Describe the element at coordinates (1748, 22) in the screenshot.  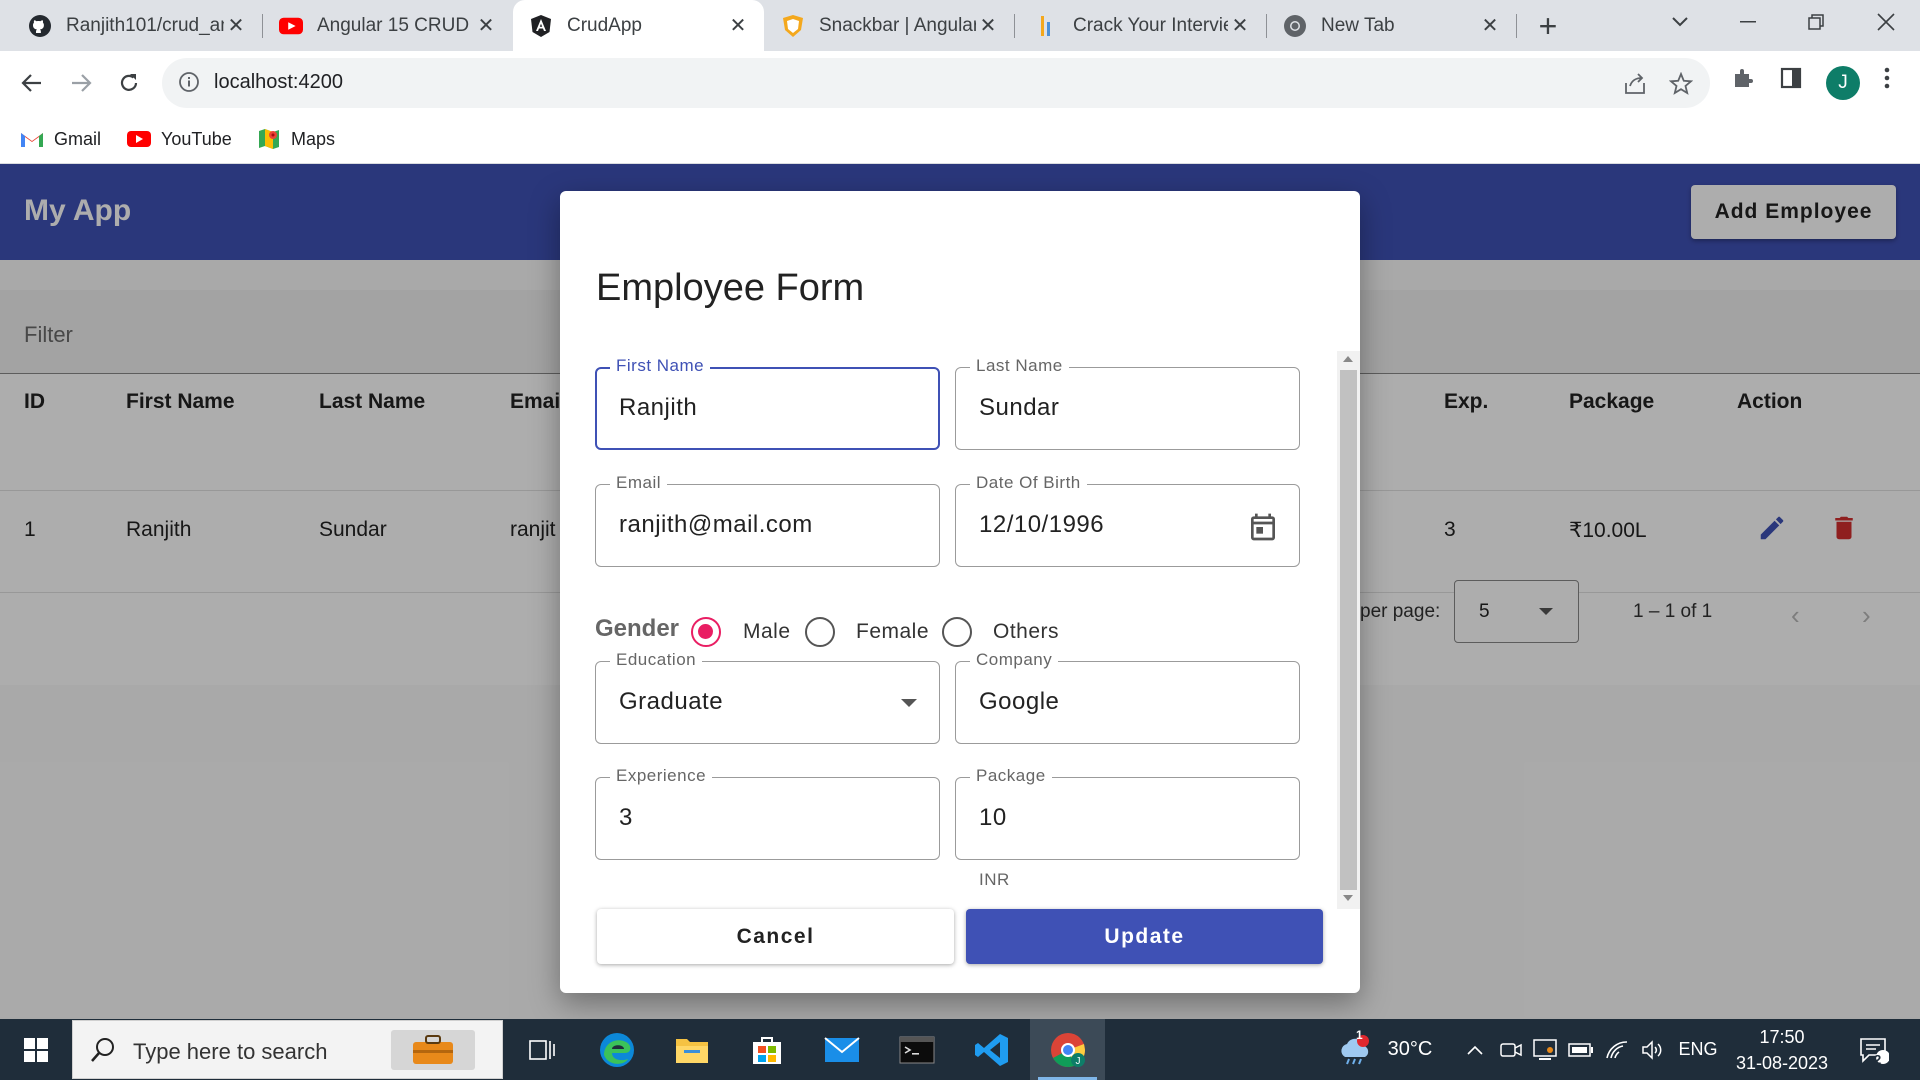
I see `minimize-button` at that location.